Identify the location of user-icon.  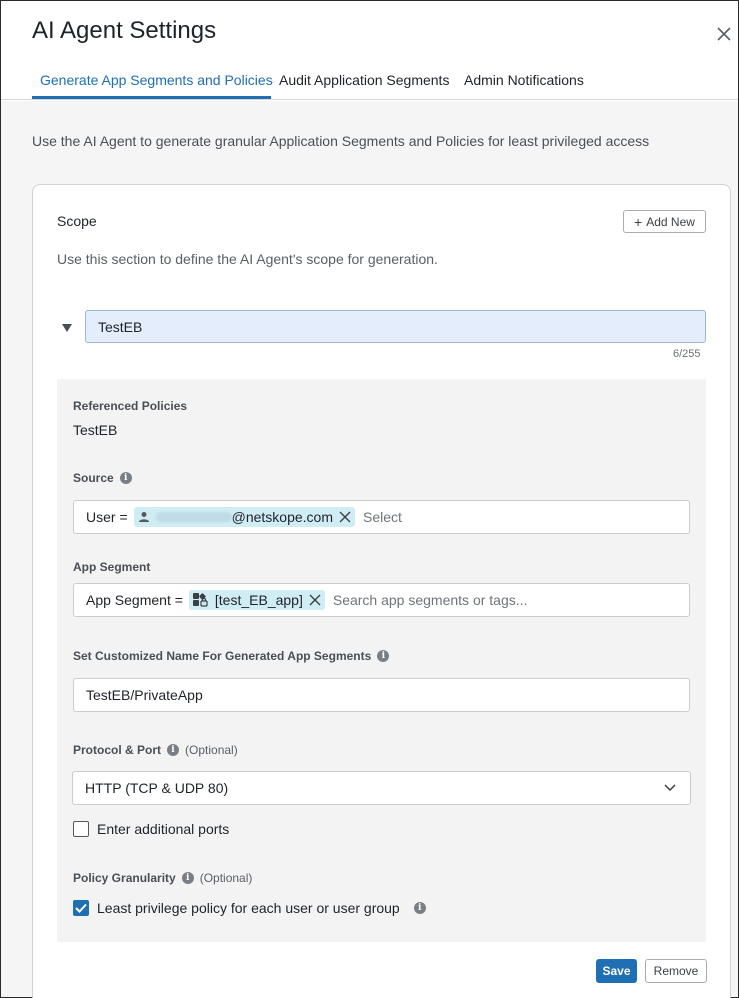
(143, 517).